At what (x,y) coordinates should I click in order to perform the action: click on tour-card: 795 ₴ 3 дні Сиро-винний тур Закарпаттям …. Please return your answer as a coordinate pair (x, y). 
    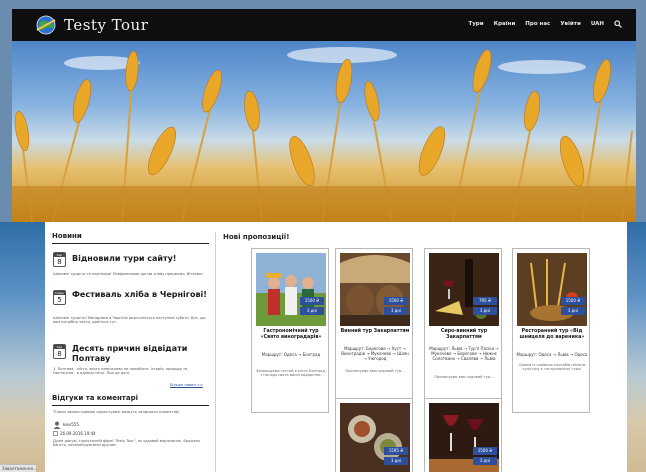
    Looking at the image, I should click on (463, 330).